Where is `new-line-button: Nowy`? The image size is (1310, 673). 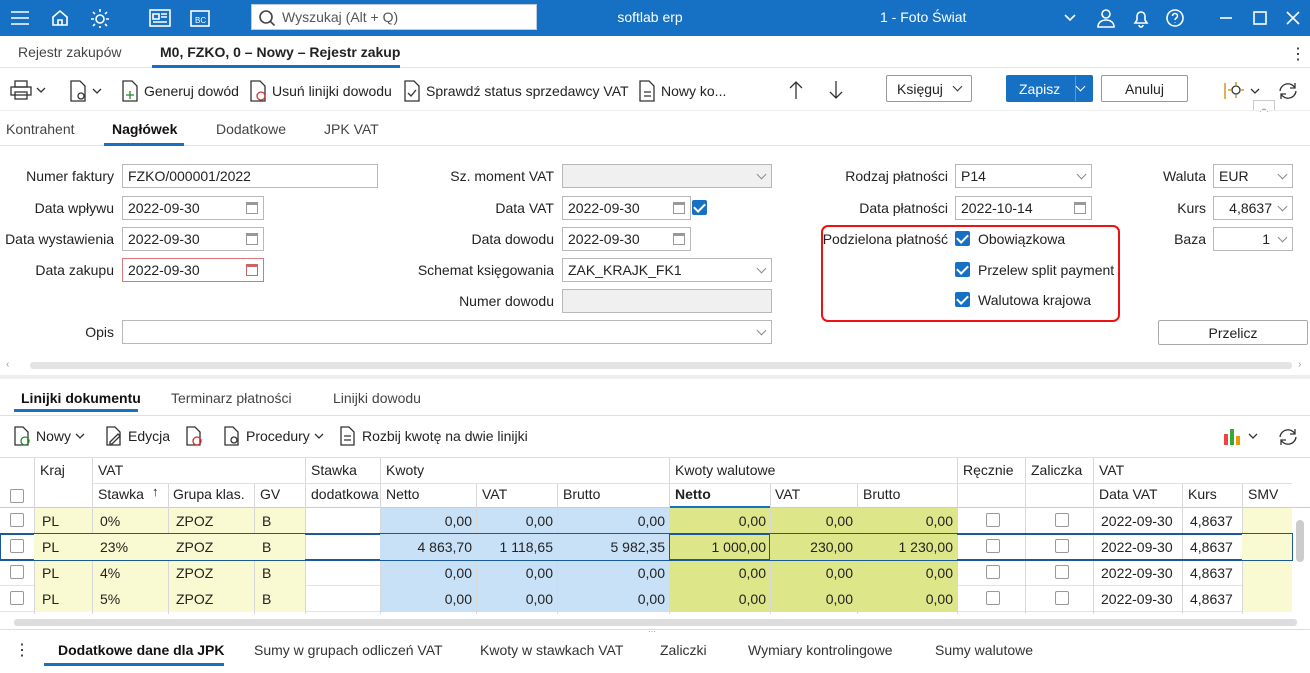
new-line-button: Nowy is located at coordinates (48, 436).